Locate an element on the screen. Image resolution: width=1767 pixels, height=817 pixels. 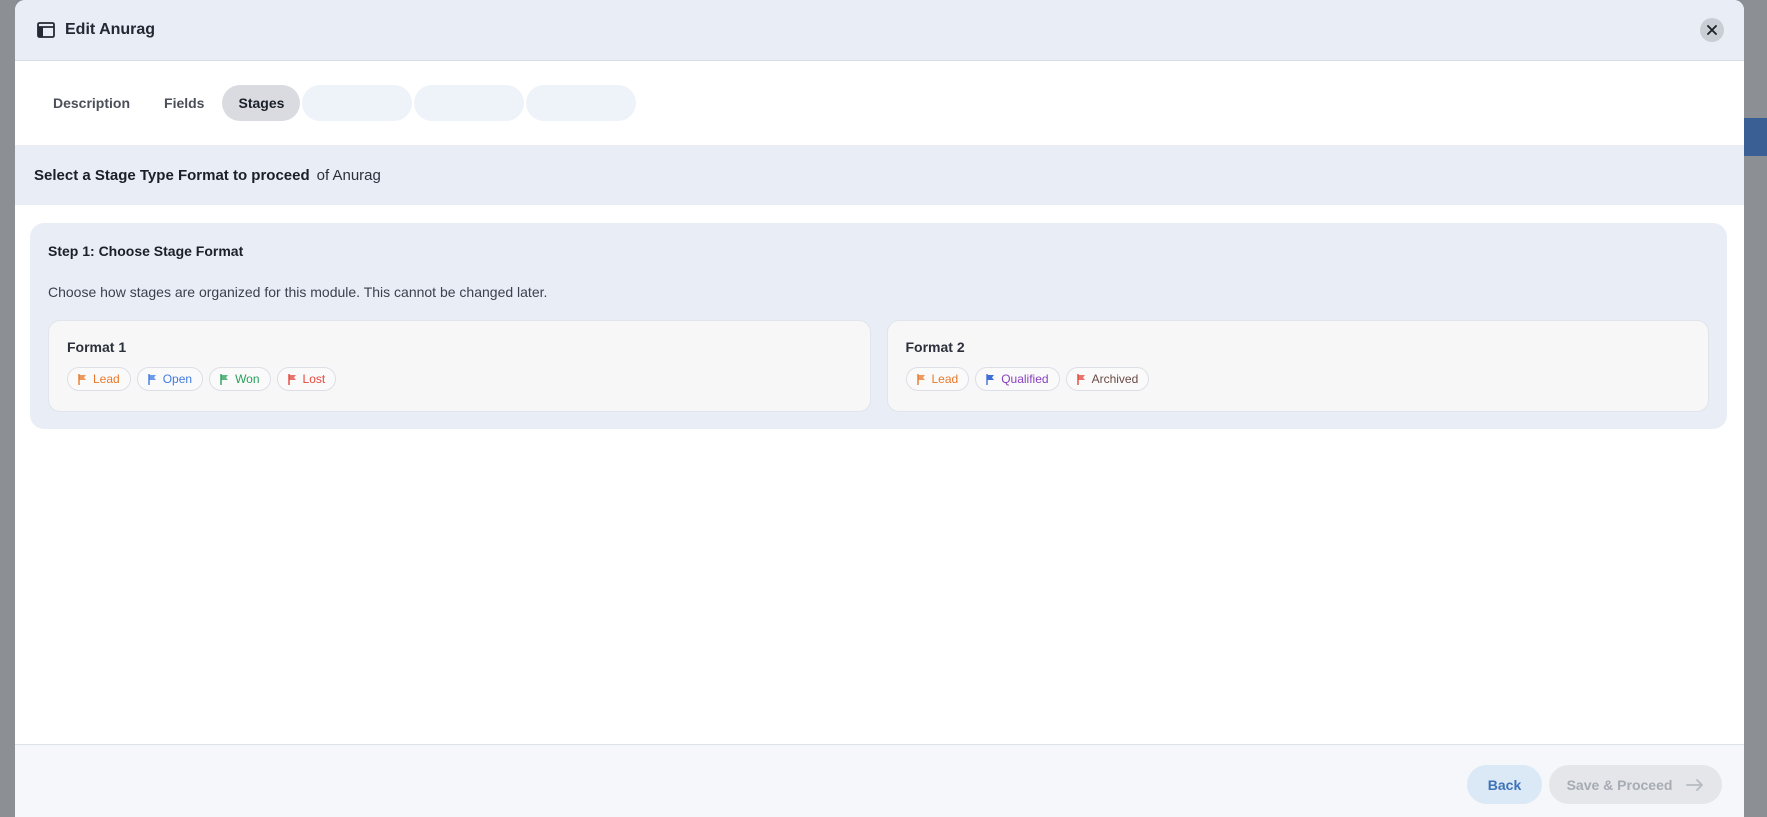
stage-chip: Open is located at coordinates (170, 379).